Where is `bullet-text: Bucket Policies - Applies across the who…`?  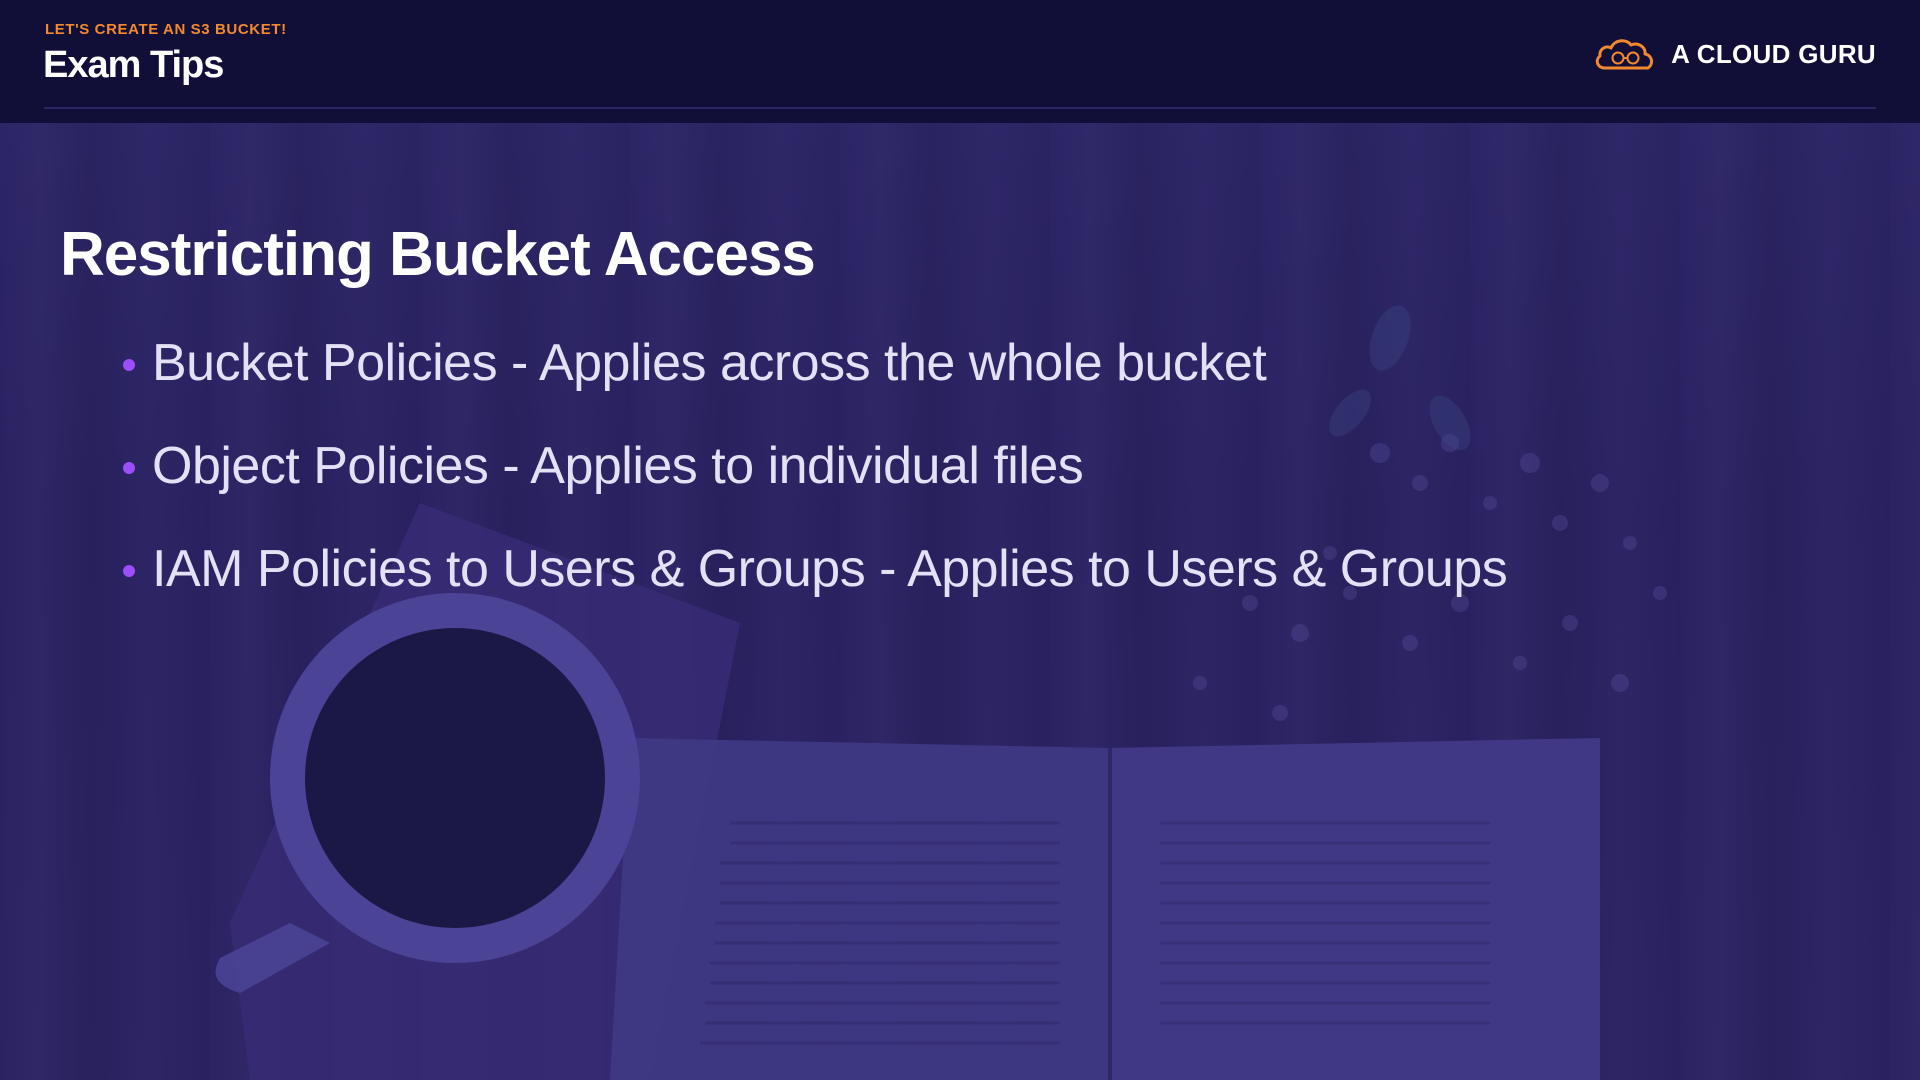 bullet-text: Bucket Policies - Applies across the who… is located at coordinates (709, 363).